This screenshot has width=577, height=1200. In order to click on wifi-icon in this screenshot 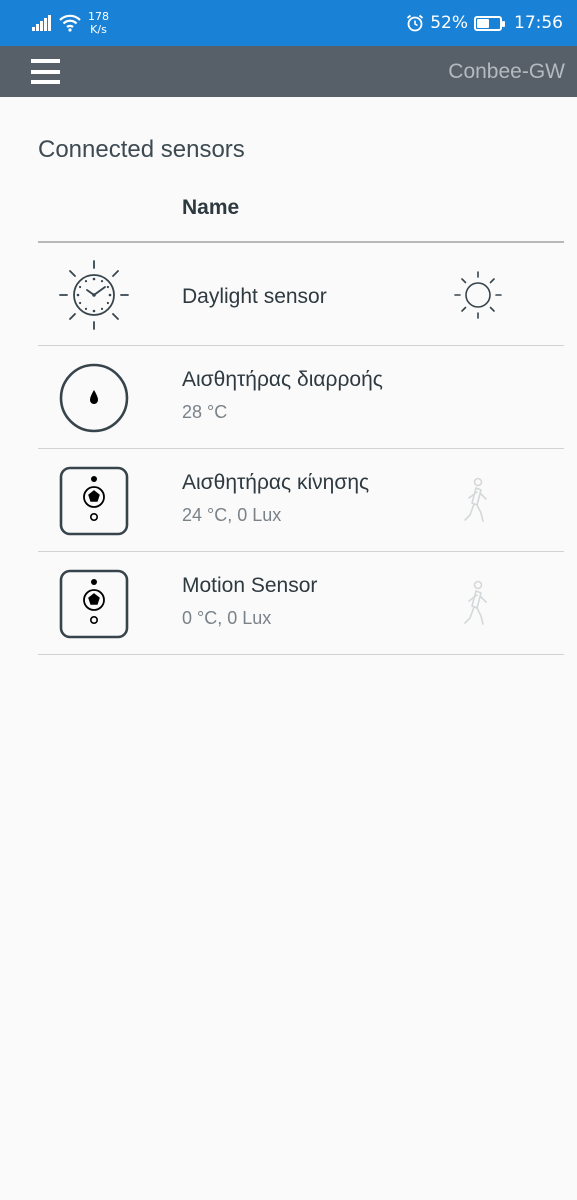, I will do `click(70, 23)`.